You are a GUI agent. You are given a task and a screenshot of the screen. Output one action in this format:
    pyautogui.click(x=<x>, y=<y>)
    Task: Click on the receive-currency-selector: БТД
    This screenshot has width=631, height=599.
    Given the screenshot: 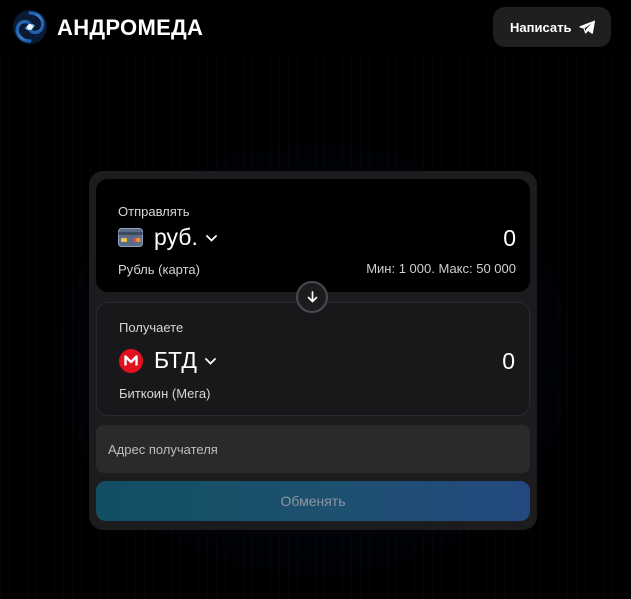 What is the action you would take?
    pyautogui.click(x=167, y=360)
    